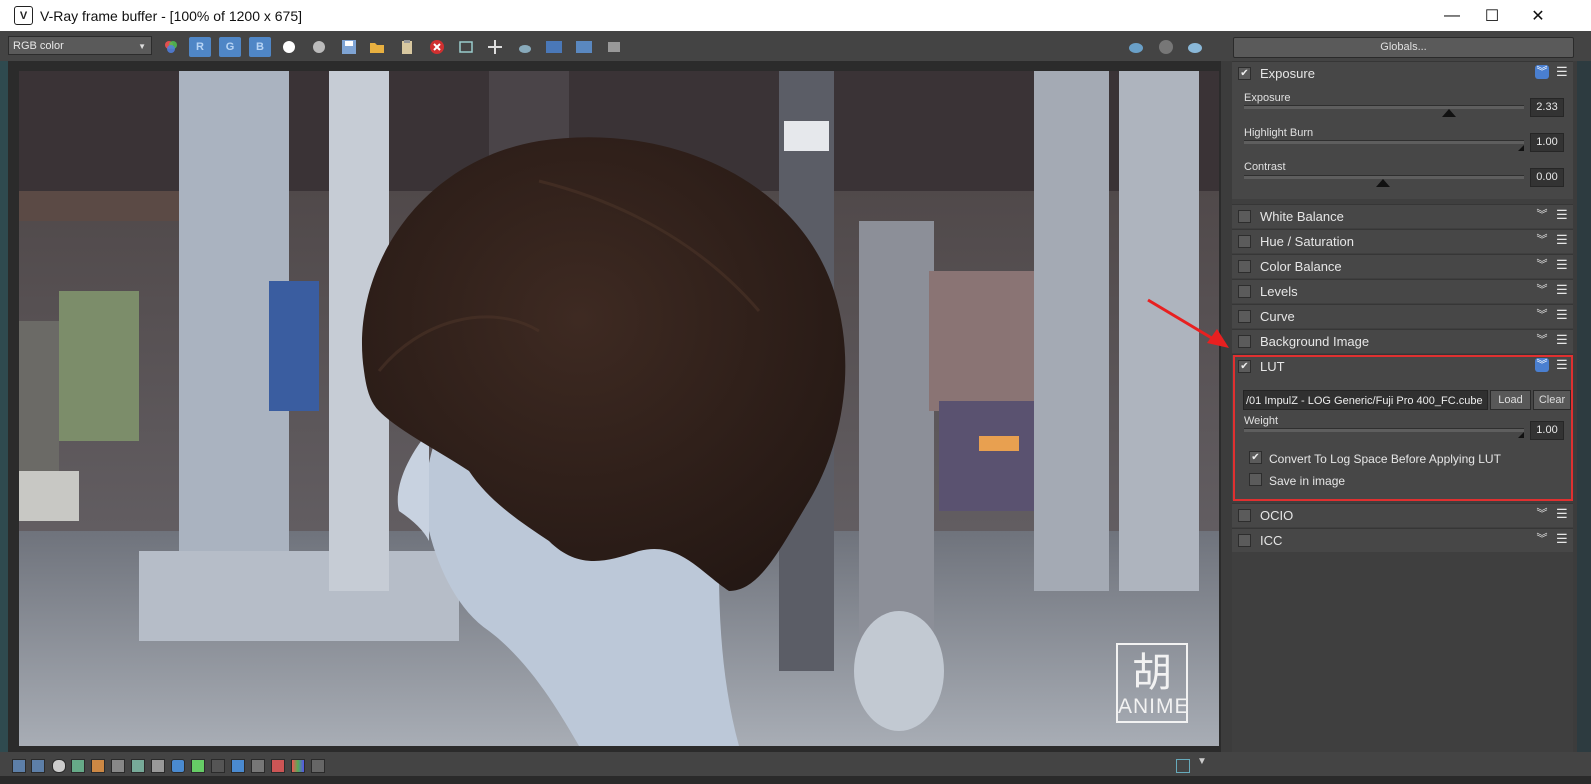 Image resolution: width=1591 pixels, height=784 pixels. Describe the element at coordinates (349, 47) in the screenshot. I see `save-image-icon` at that location.